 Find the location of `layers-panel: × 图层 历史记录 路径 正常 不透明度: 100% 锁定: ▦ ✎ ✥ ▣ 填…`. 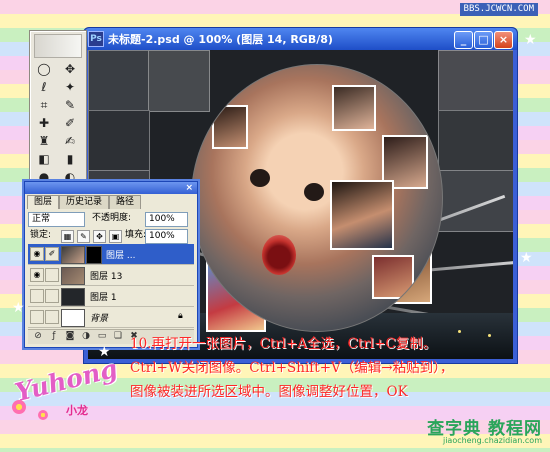

layers-panel: × 图层 历史记录 路径 正常 不透明度: 100% 锁定: ▦ ✎ ✥ ▣ 填… is located at coordinates (111, 264).